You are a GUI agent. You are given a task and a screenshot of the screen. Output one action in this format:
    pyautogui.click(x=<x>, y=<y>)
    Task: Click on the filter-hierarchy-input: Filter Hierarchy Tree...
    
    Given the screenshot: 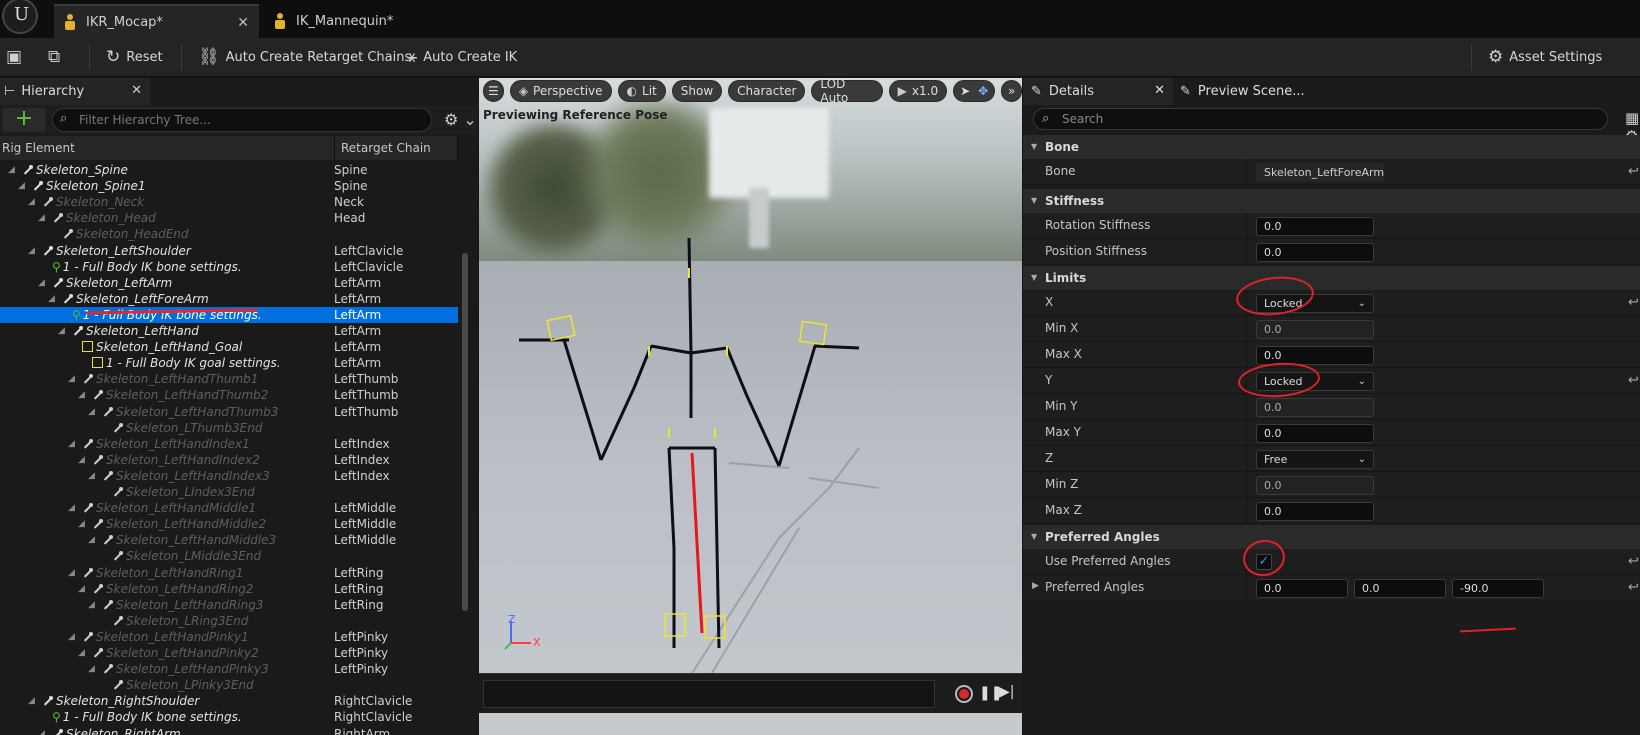 What is the action you would take?
    pyautogui.click(x=242, y=120)
    